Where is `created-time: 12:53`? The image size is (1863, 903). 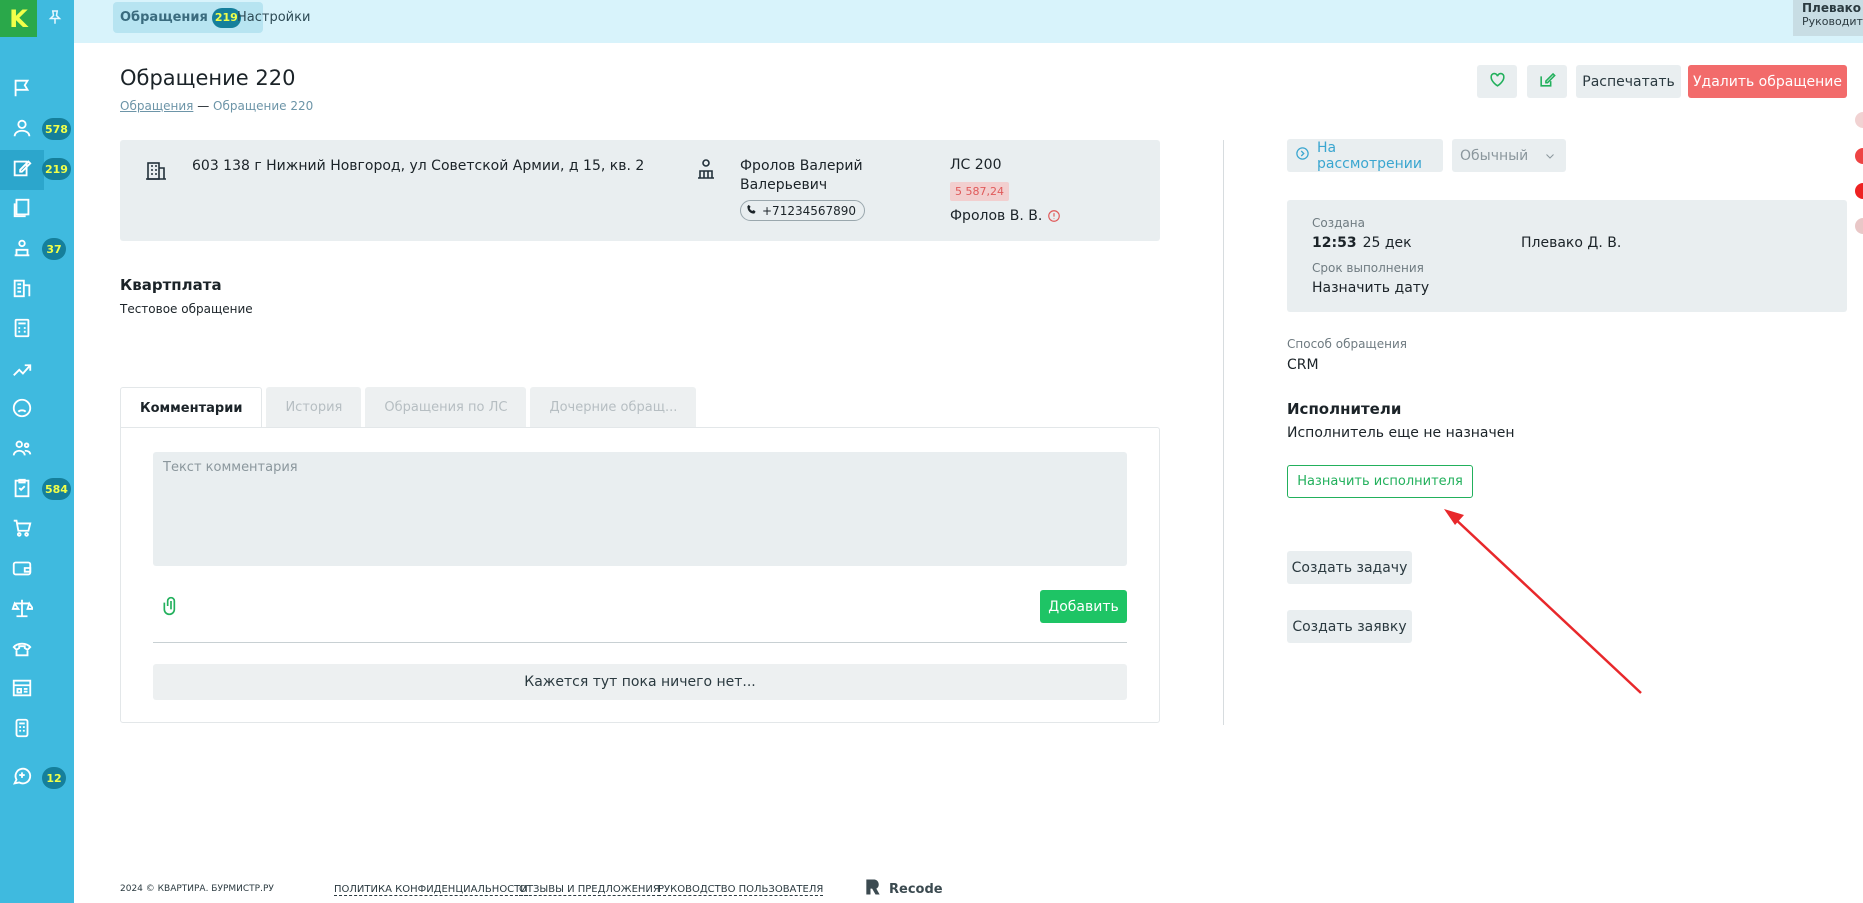 created-time: 12:53 is located at coordinates (1334, 243).